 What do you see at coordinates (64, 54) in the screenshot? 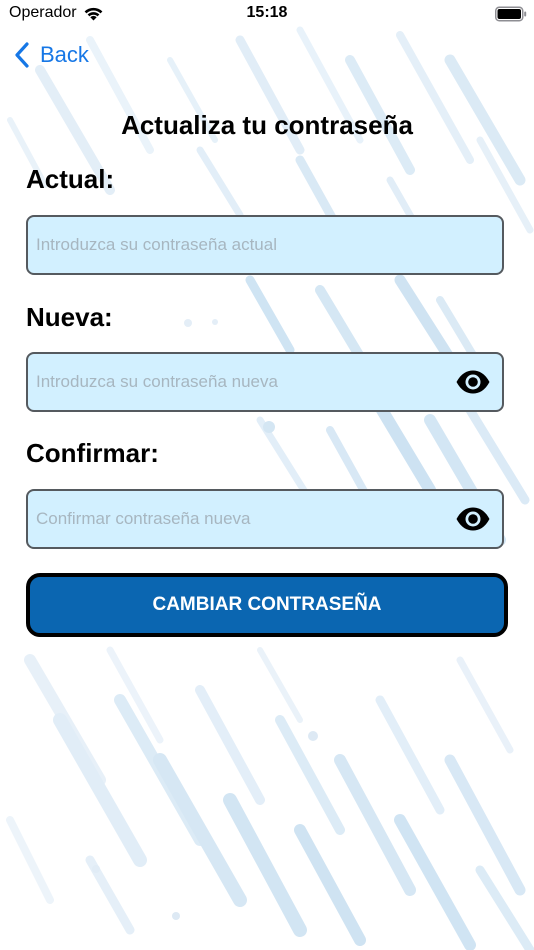
I see `back-label: Back` at bounding box center [64, 54].